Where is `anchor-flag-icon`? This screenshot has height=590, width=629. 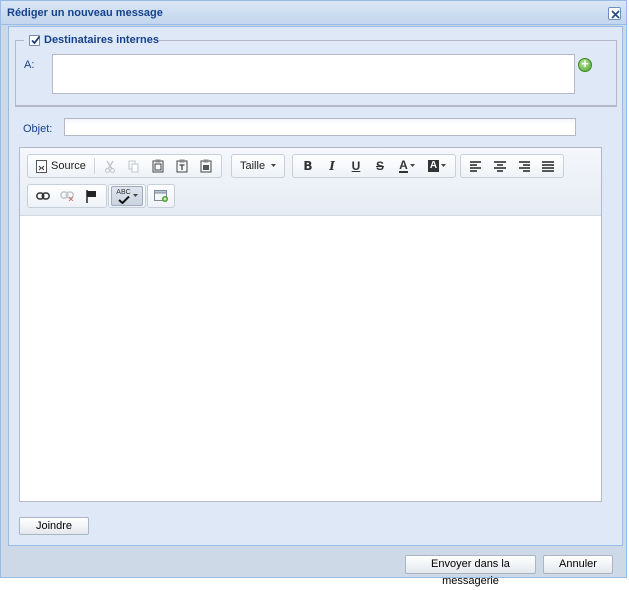 anchor-flag-icon is located at coordinates (91, 196).